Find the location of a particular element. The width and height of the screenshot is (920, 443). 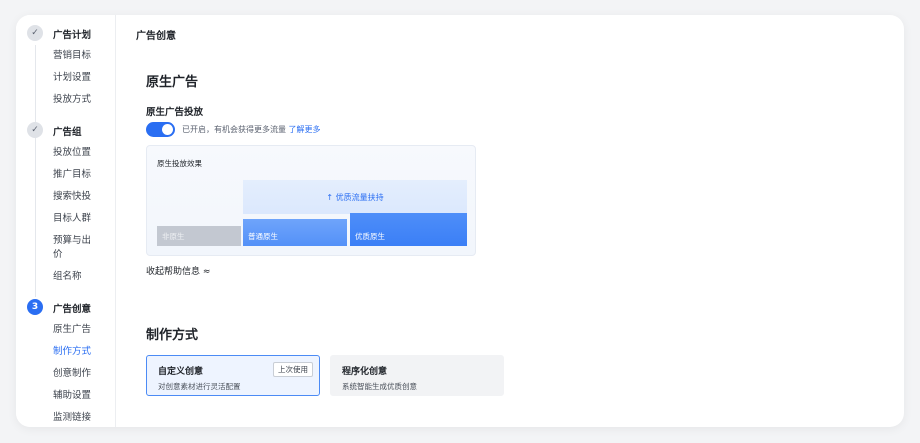

sidebar-item-audience: 目标人群 is located at coordinates (82, 219).